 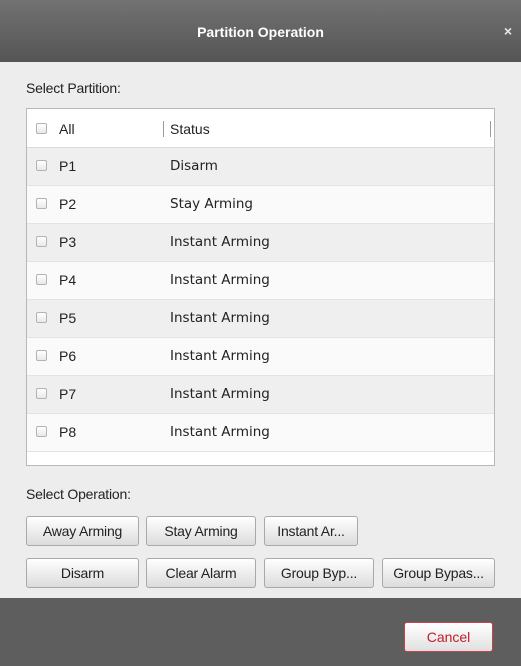 I want to click on clear-alarm-button: Clear Alarm, so click(x=201, y=573).